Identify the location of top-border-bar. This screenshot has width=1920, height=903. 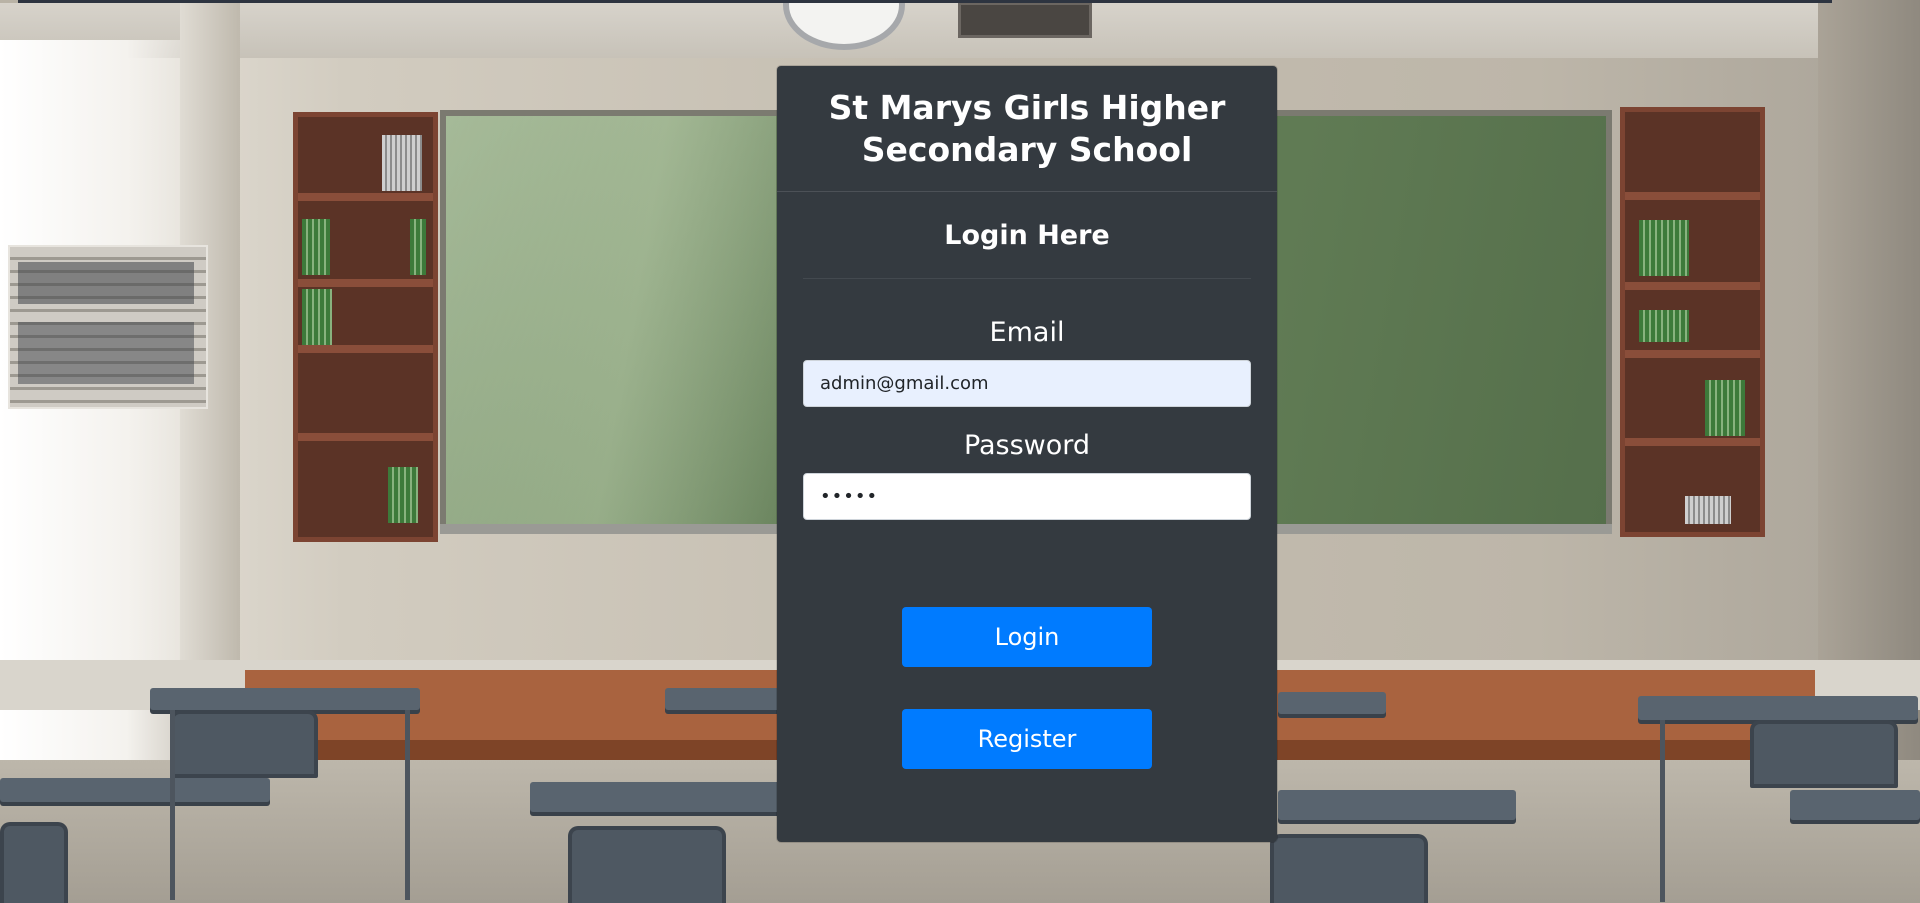
(925, 1).